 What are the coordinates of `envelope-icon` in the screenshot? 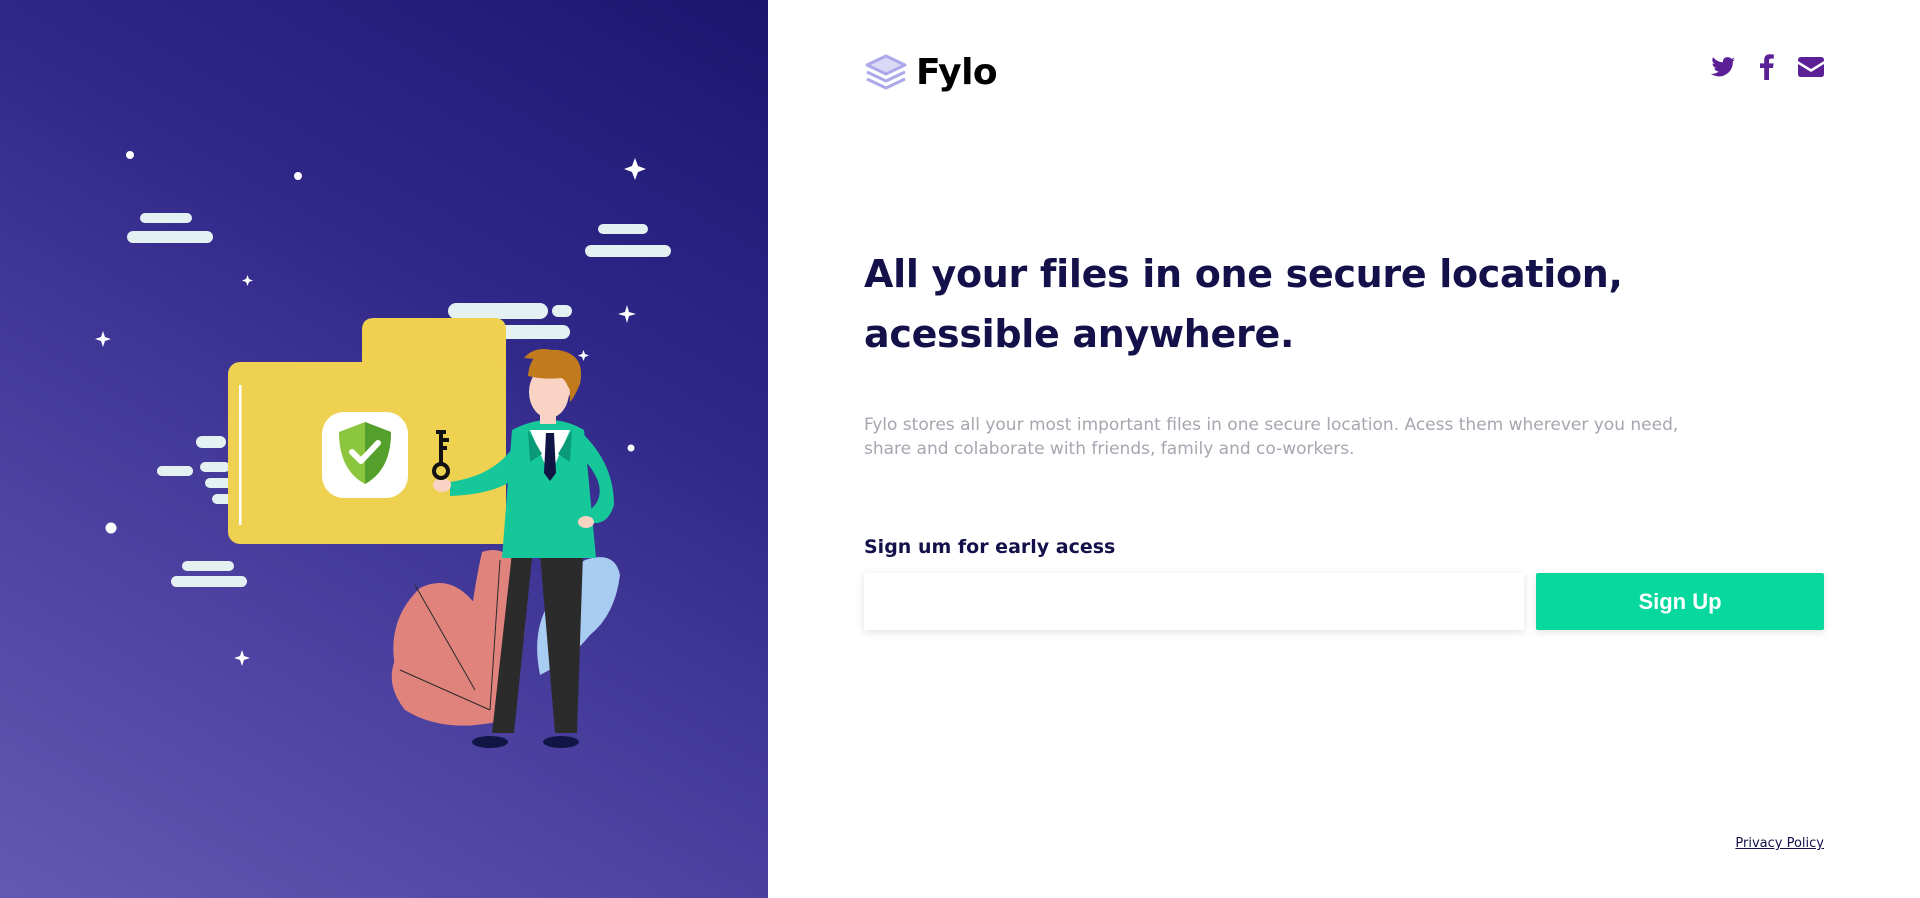 It's located at (1811, 67).